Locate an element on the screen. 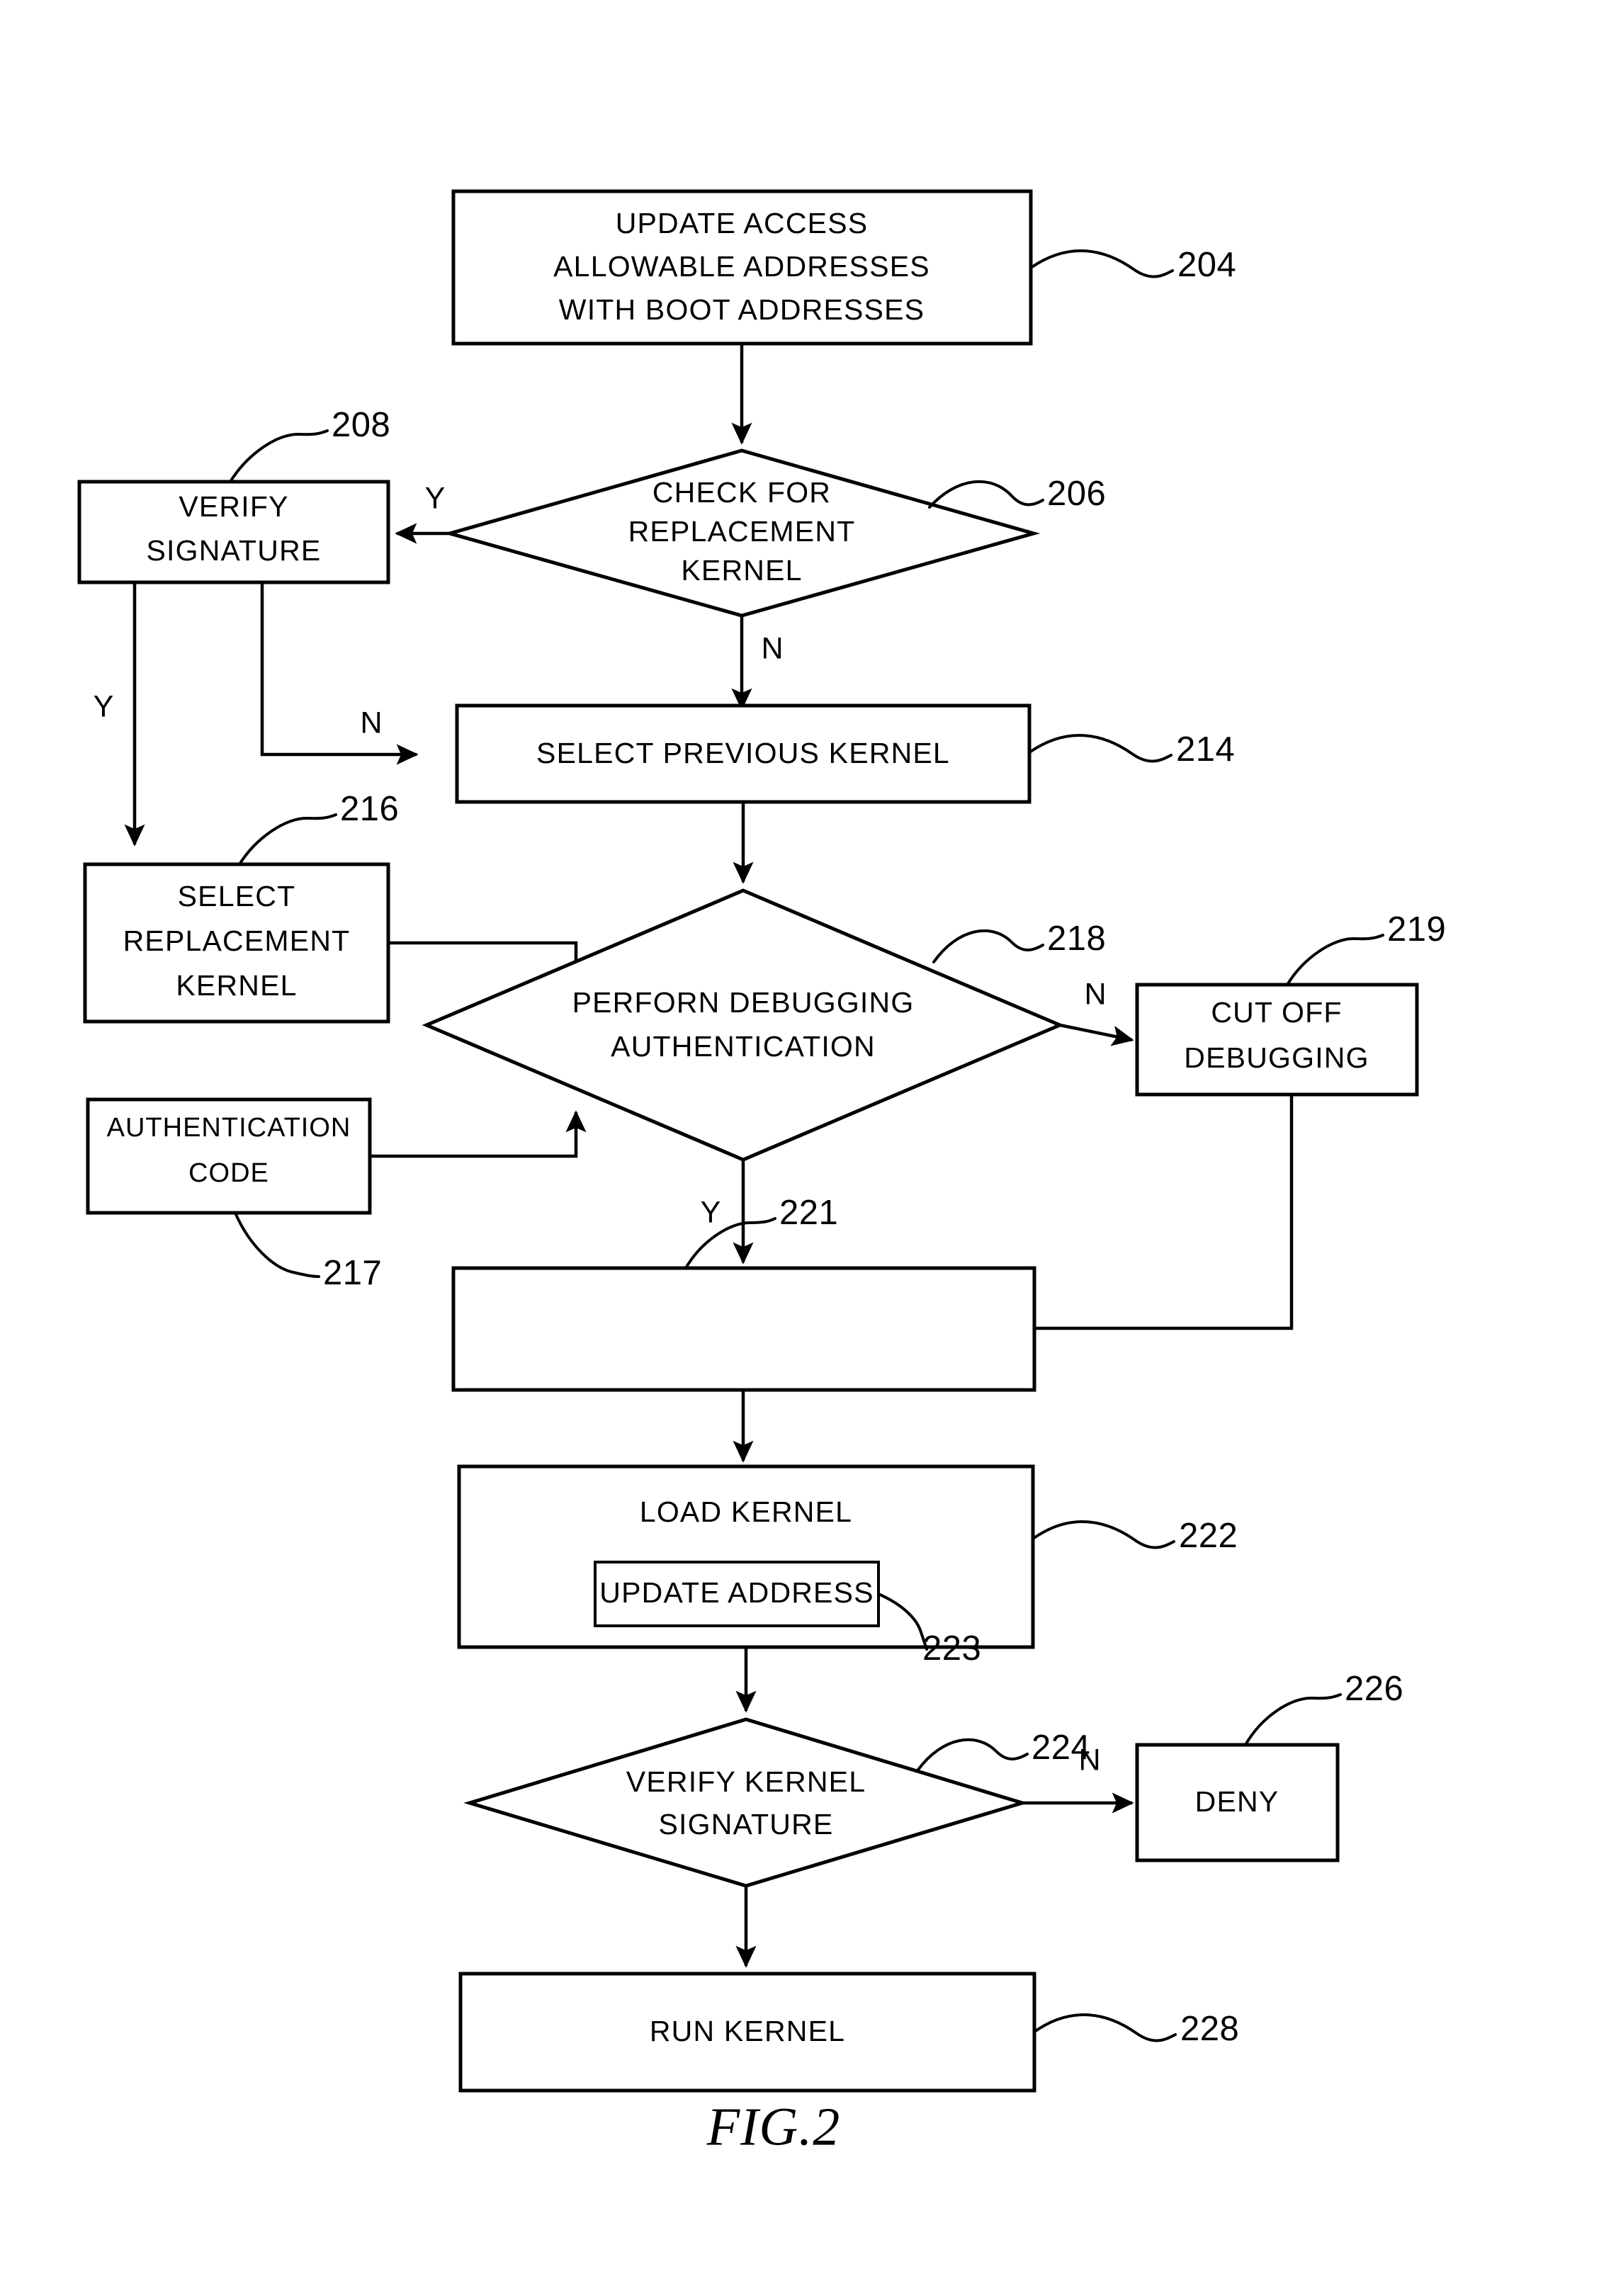  ref-number-228: 228 is located at coordinates (1209, 2029).